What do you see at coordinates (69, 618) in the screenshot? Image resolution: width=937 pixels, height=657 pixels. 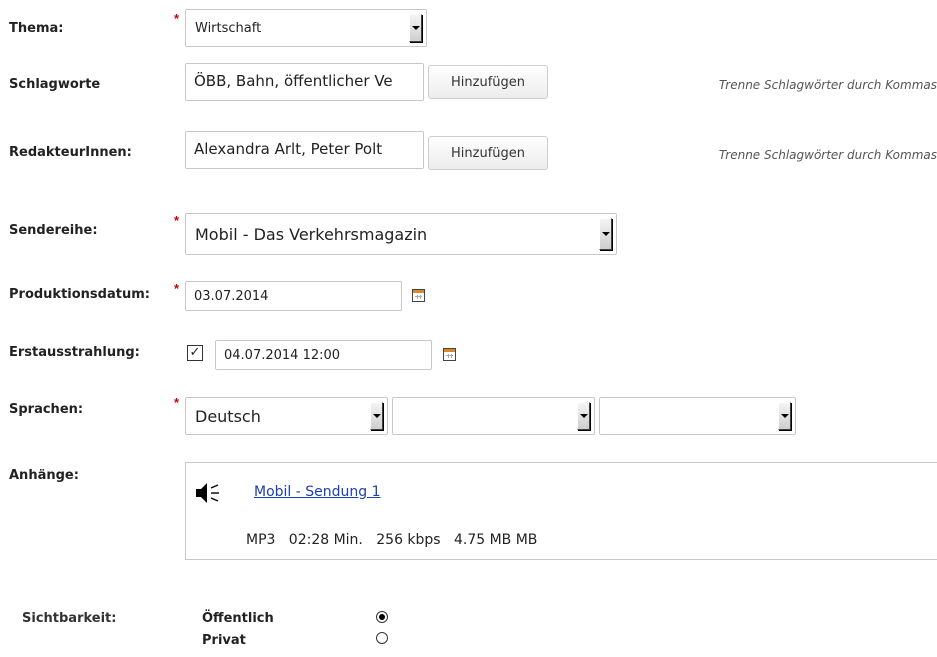 I see `sichtbarkeit-label: Sichtbarkeit:` at bounding box center [69, 618].